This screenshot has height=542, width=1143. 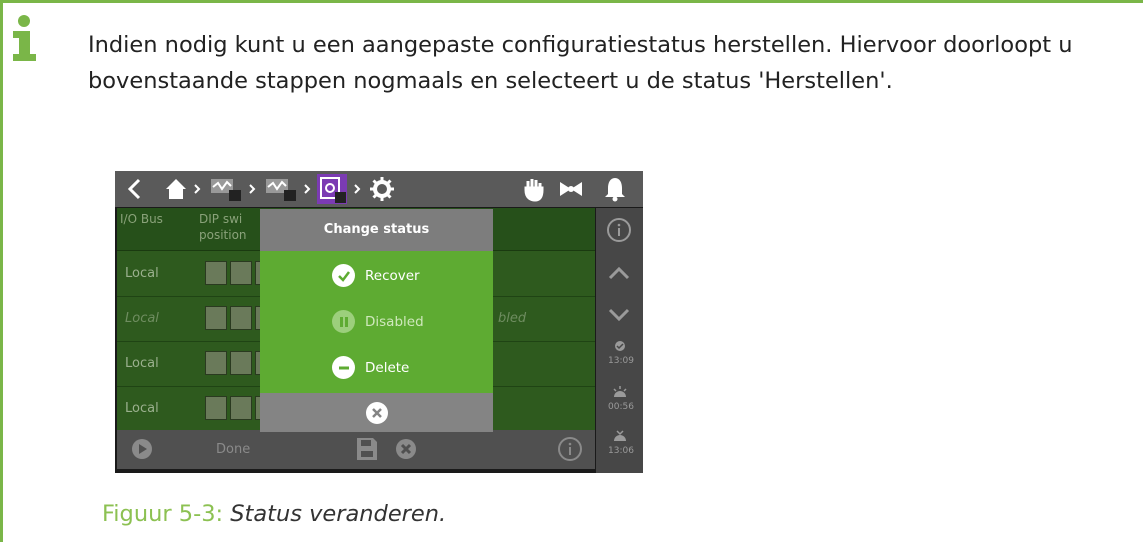 I want to click on play-icon, so click(x=142, y=449).